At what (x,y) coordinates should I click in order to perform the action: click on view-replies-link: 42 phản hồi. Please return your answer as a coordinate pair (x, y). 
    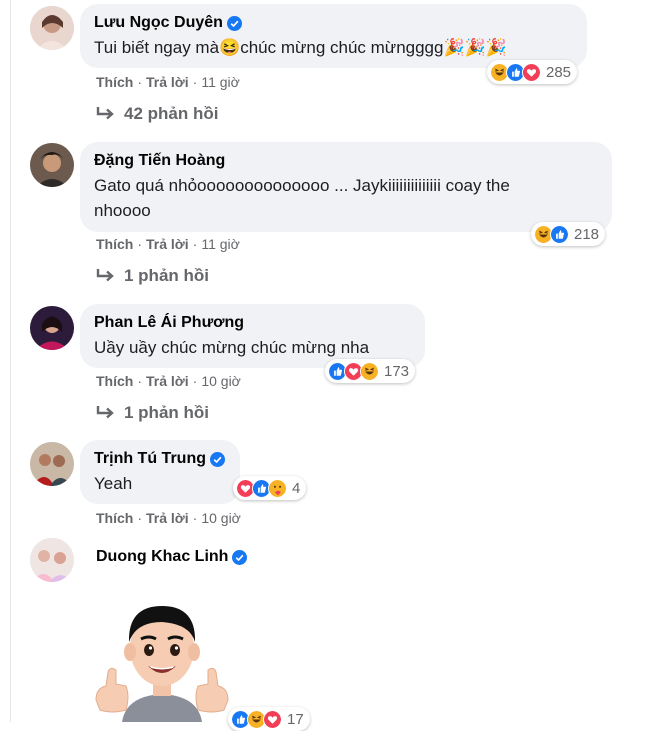
    Looking at the image, I should click on (157, 114).